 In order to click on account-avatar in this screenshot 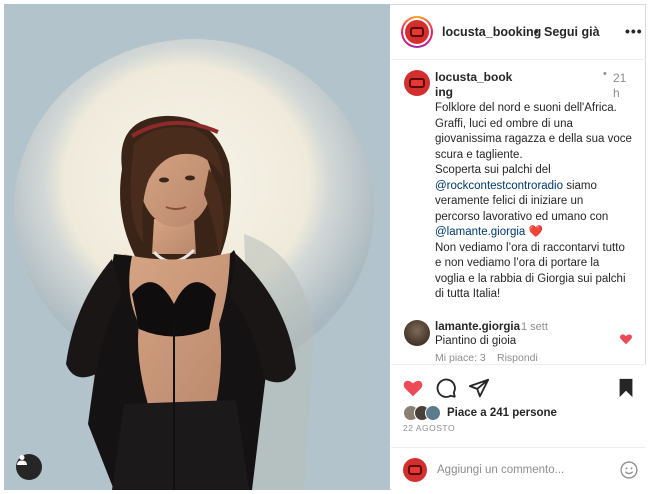, I will do `click(417, 32)`.